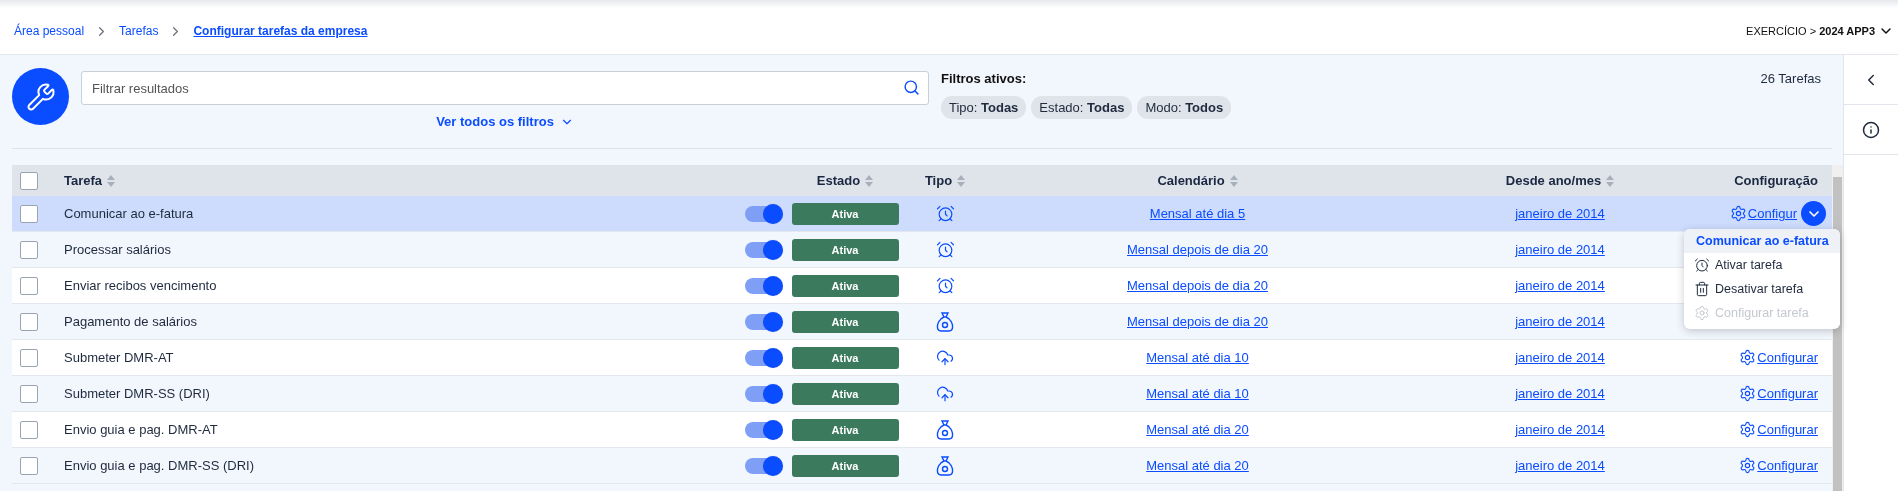 Image resolution: width=1898 pixels, height=491 pixels. Describe the element at coordinates (140, 429) in the screenshot. I see `task-name: Envio guia e pag. DMR-AT` at that location.